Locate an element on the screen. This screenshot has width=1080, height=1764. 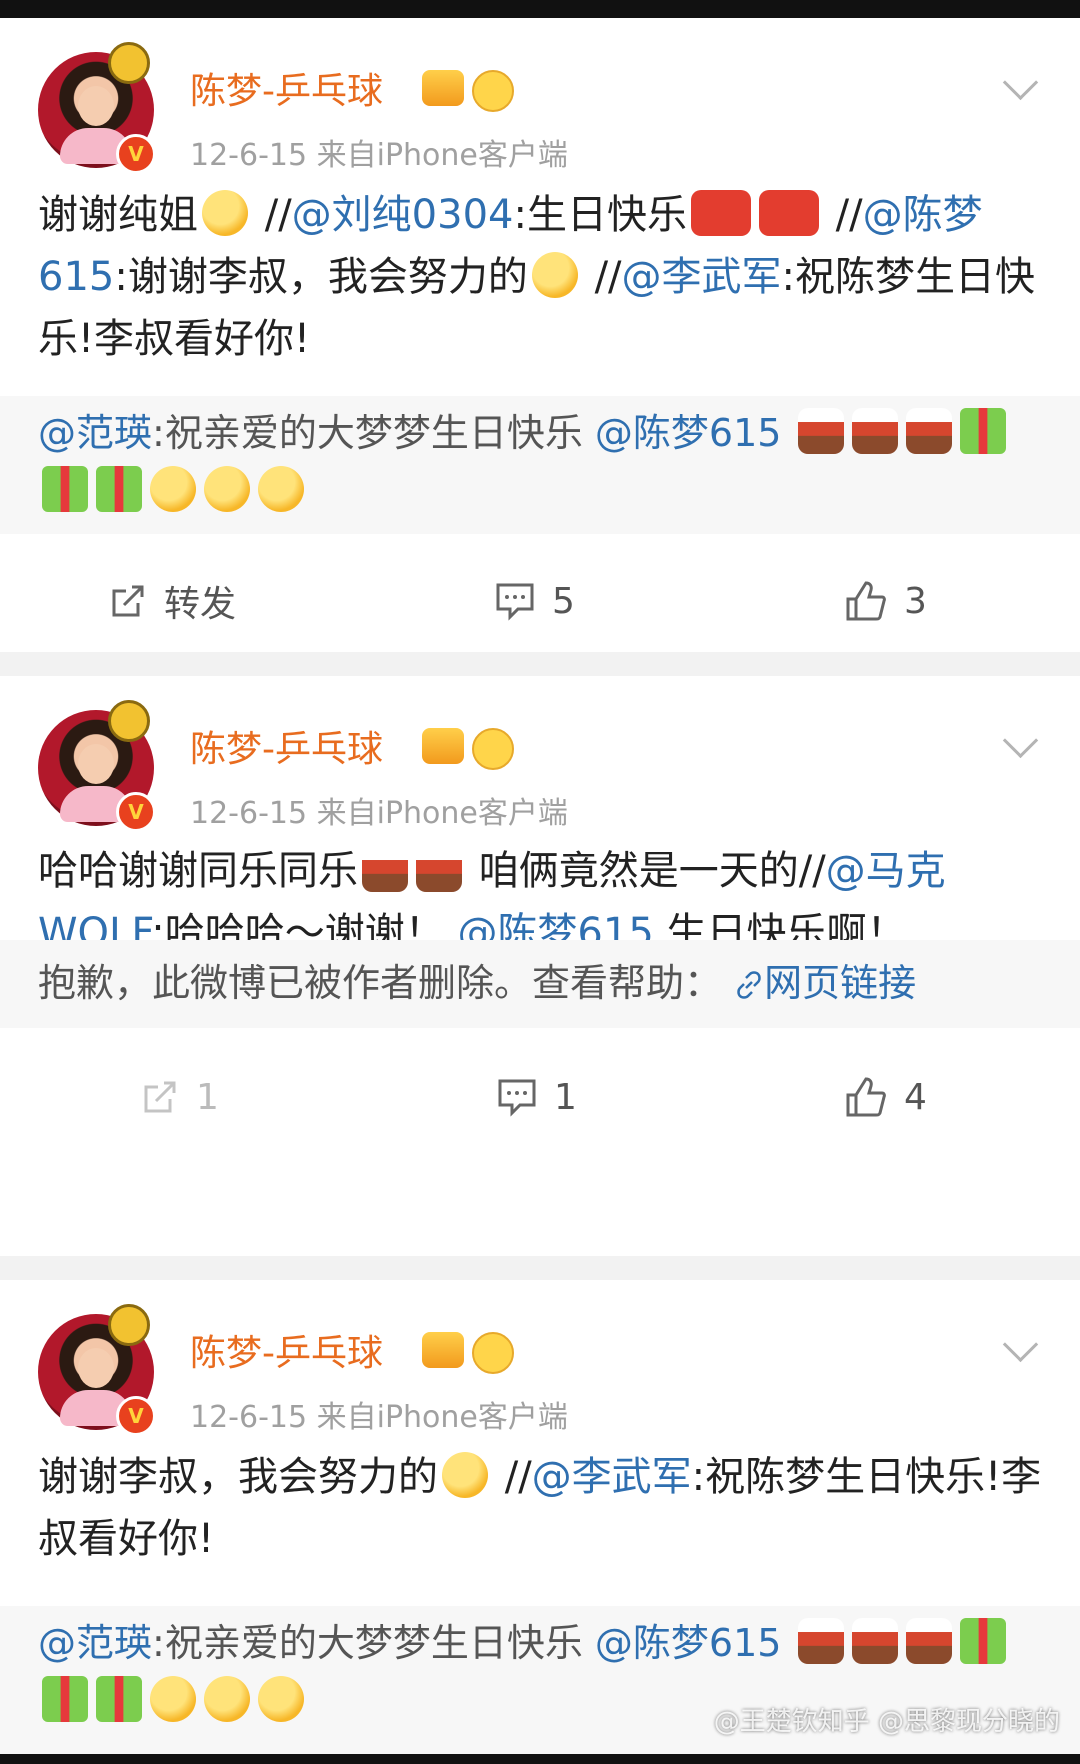
repost-count: 1 is located at coordinates (207, 1097).